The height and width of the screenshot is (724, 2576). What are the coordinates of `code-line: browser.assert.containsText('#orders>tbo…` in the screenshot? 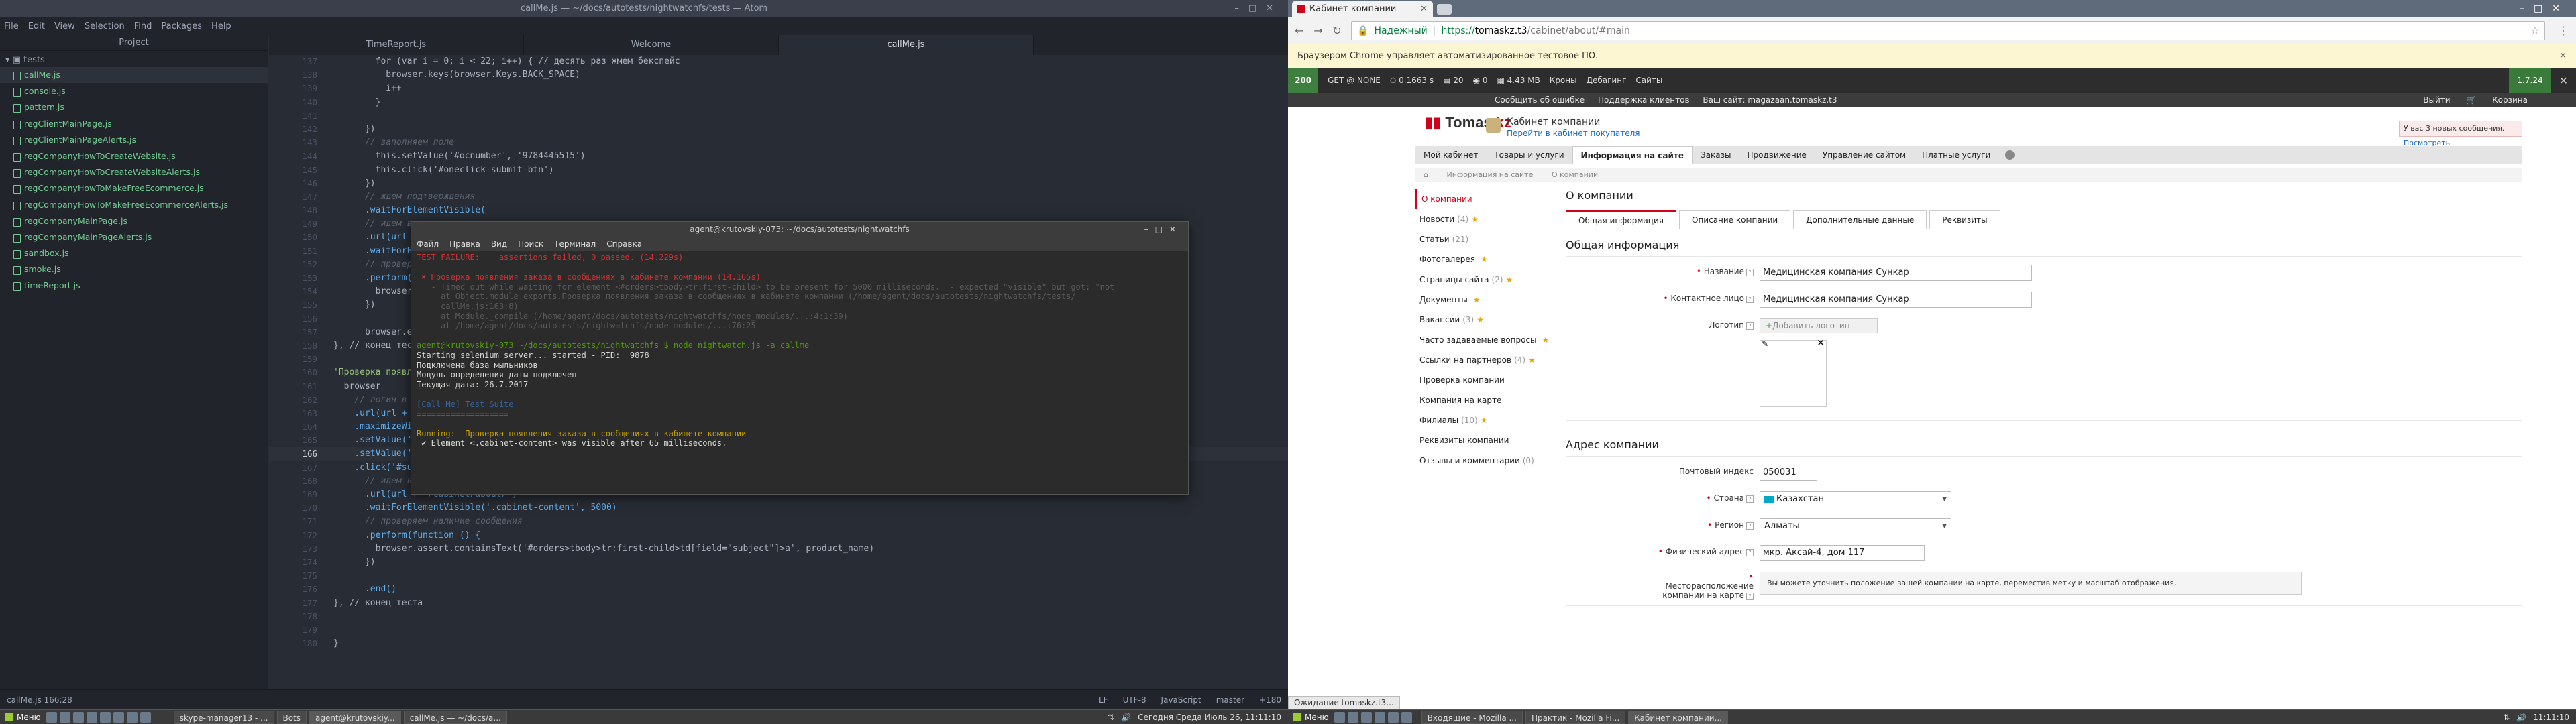 It's located at (810, 549).